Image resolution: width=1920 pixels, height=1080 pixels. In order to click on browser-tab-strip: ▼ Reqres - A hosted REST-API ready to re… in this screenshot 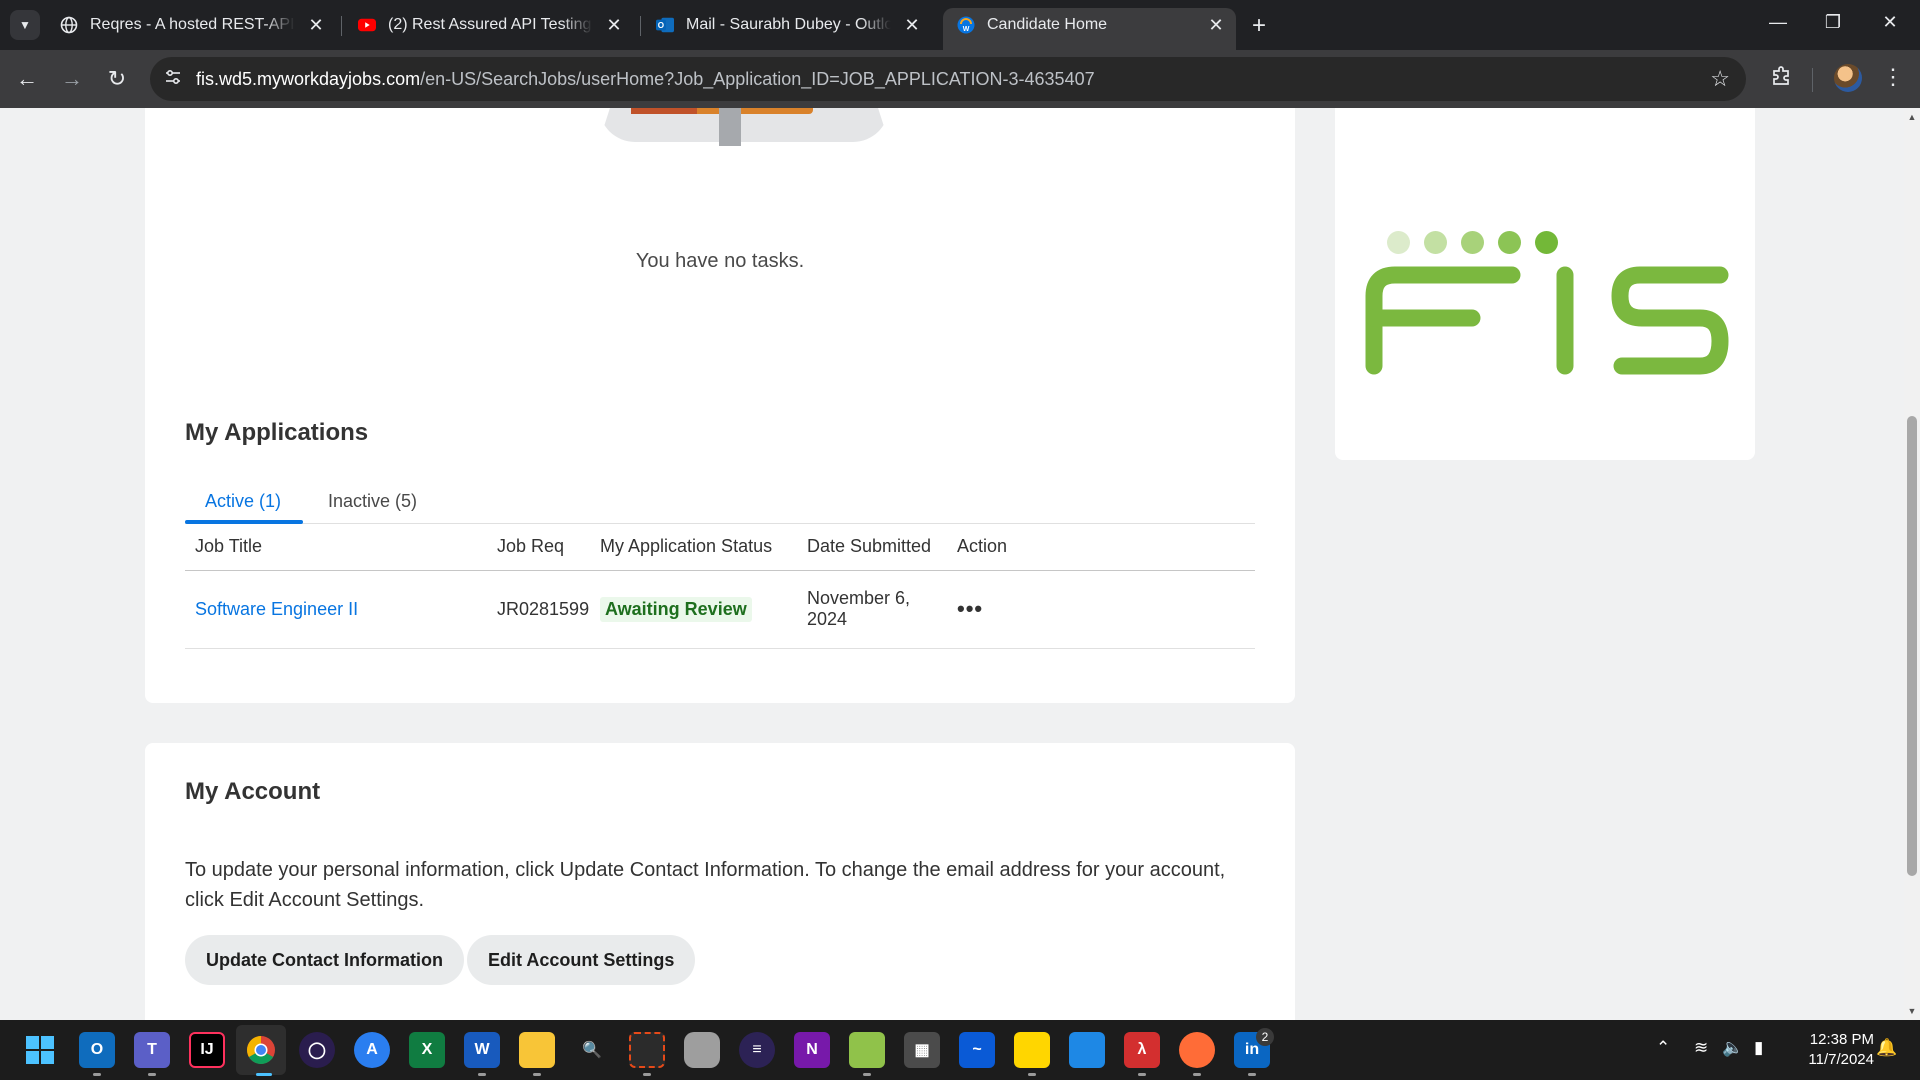, I will do `click(960, 25)`.